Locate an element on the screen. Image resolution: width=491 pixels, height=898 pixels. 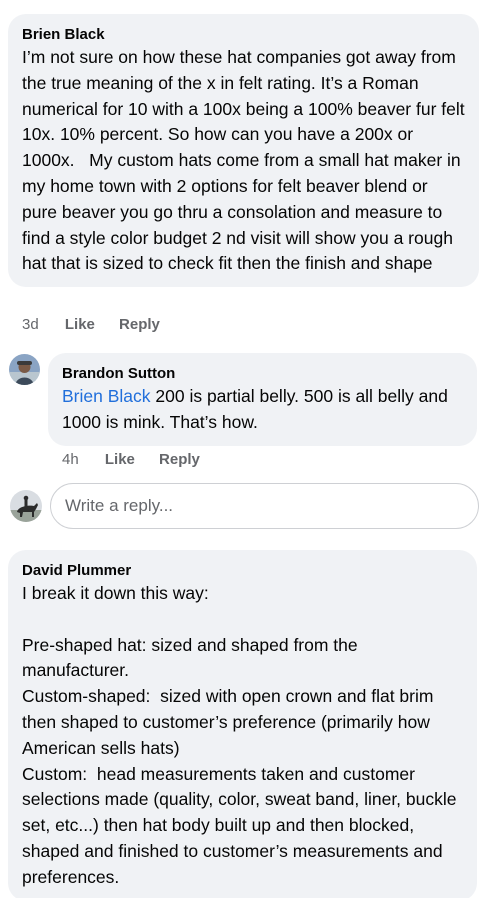
comment-actions: 3d Like Reply is located at coordinates (101, 325).